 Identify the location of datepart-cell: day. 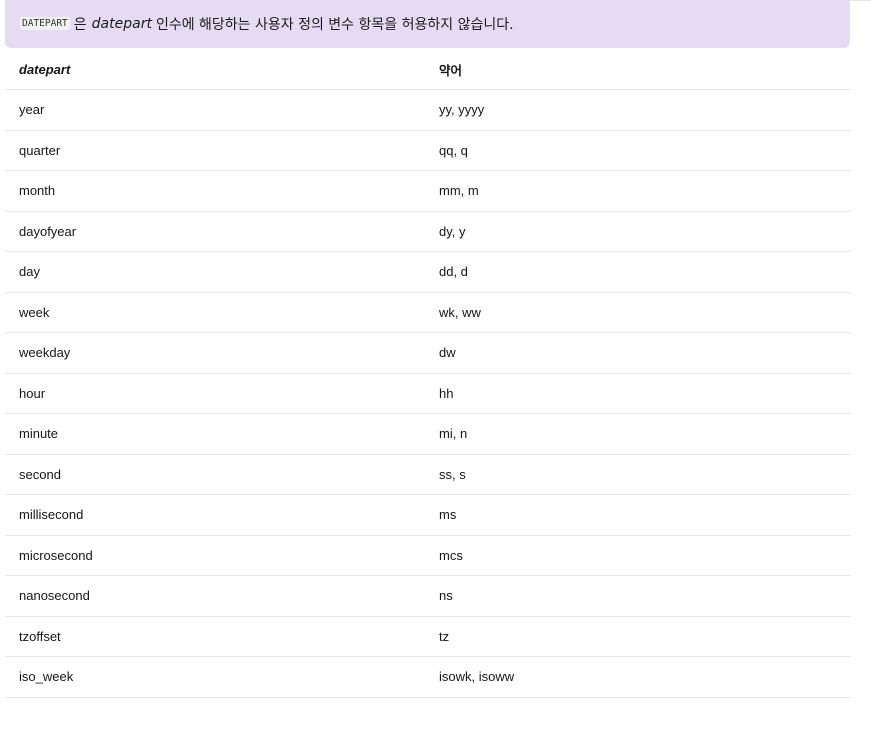
(215, 272).